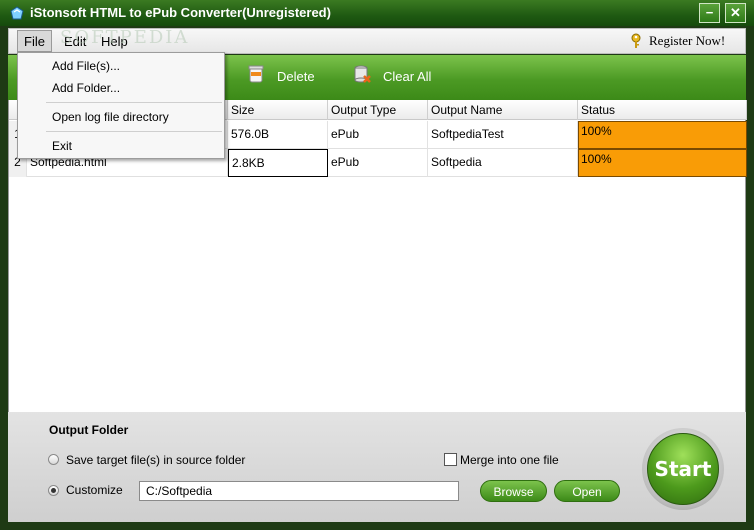 Image resolution: width=754 pixels, height=530 pixels. Describe the element at coordinates (53, 490) in the screenshot. I see `customize-radio` at that location.